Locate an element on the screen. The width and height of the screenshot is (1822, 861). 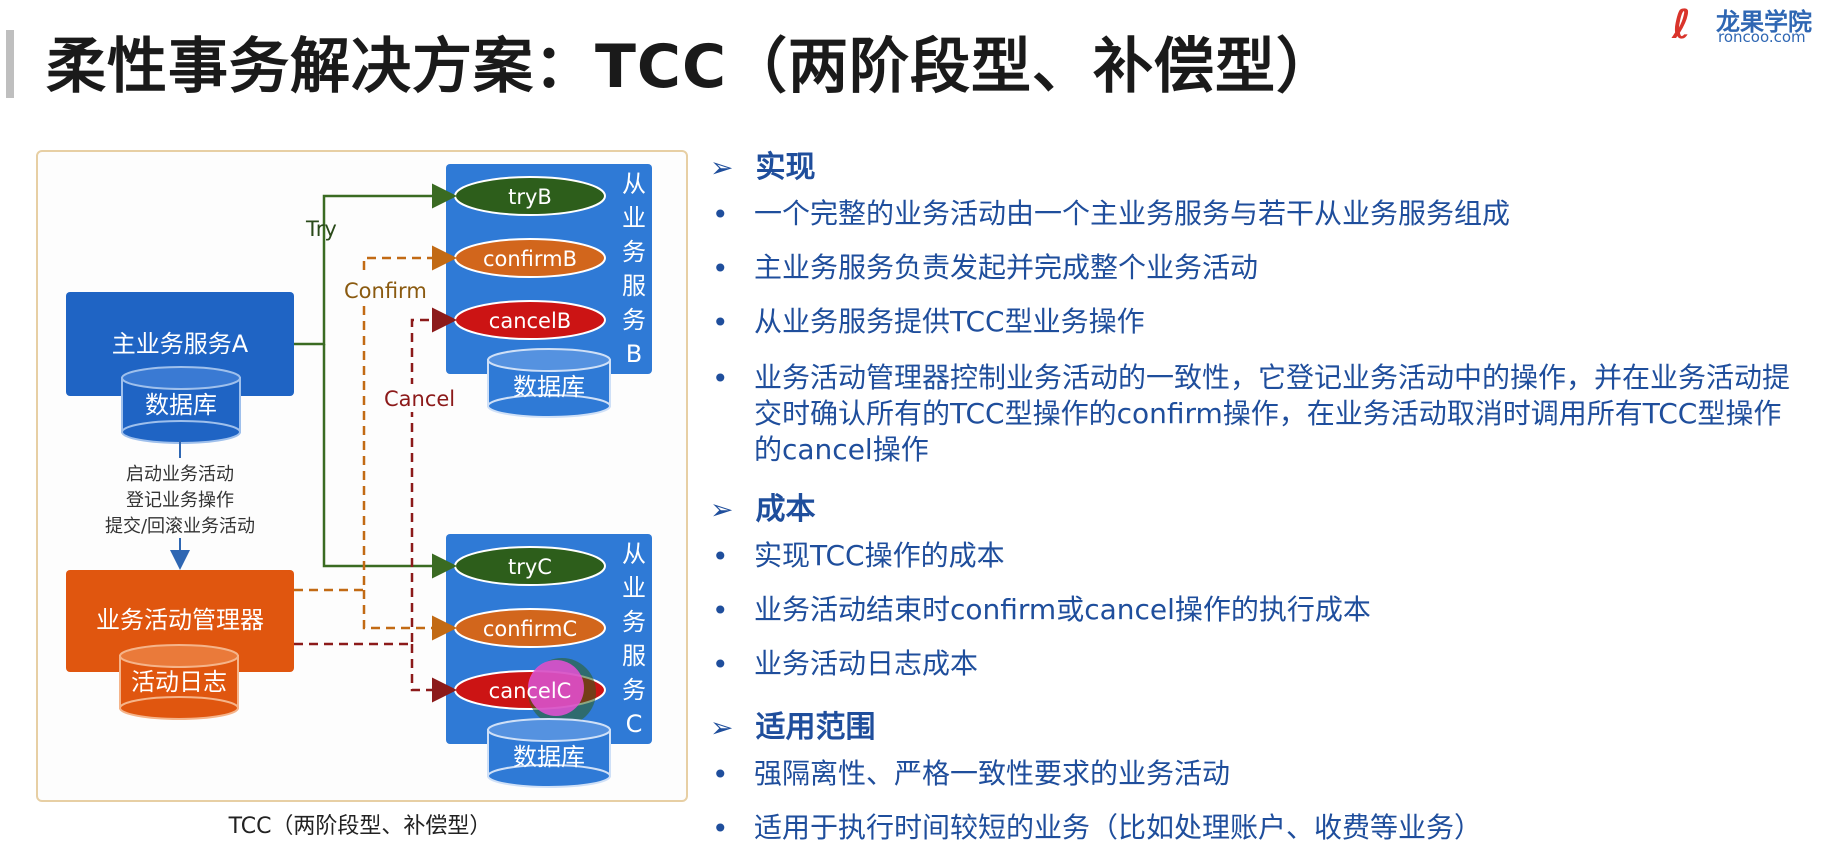
bullet-item: 强隔离性、严格一致性要求的业务活动 is located at coordinates (992, 773).